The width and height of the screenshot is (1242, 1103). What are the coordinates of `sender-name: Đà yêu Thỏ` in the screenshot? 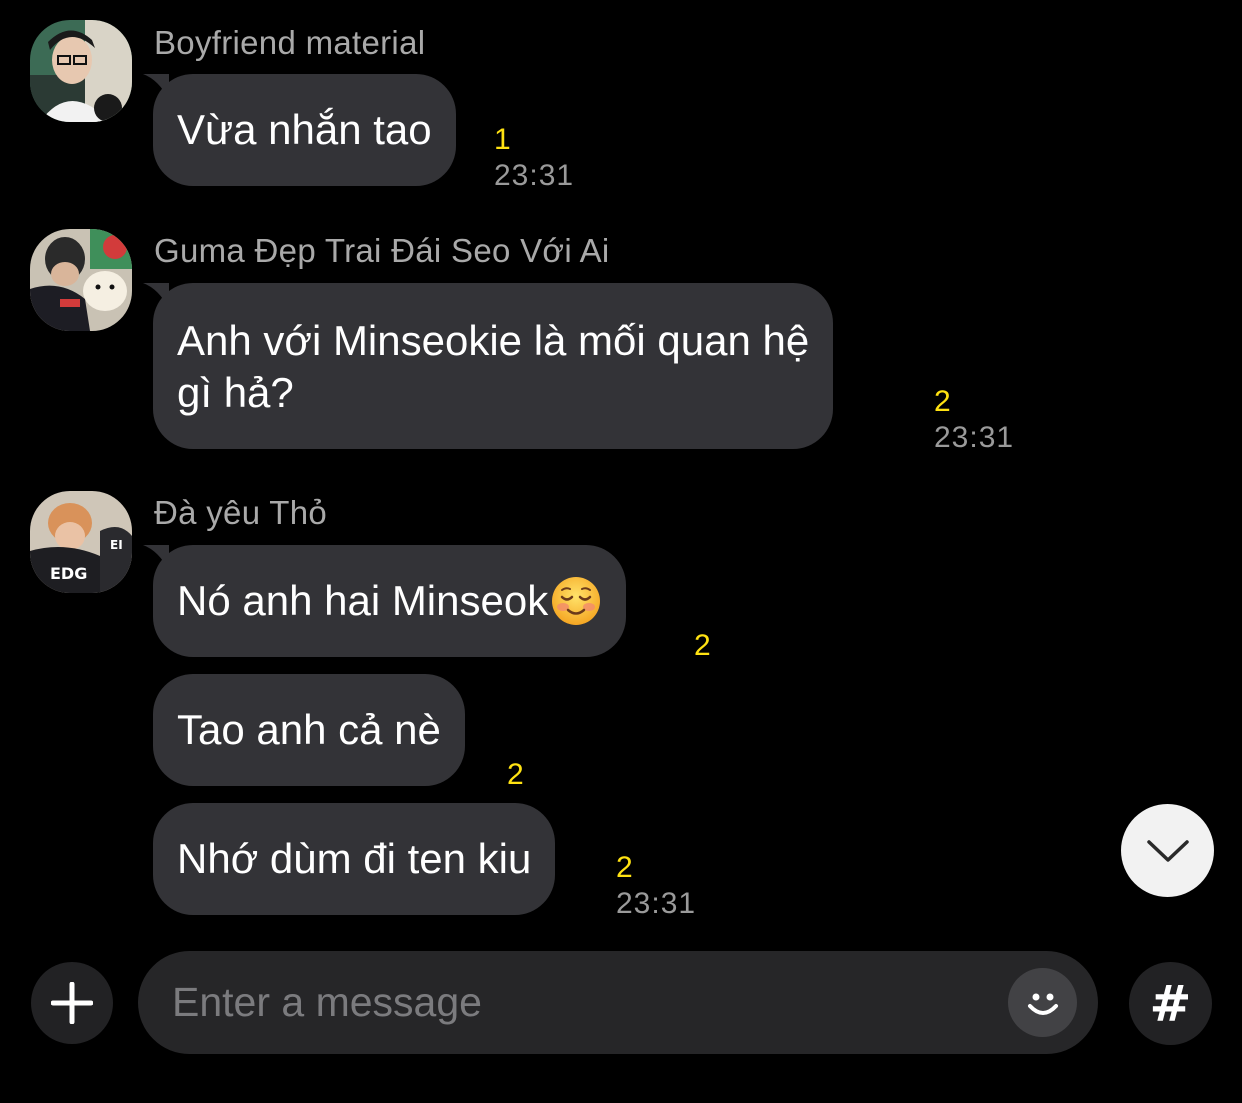 It's located at (240, 512).